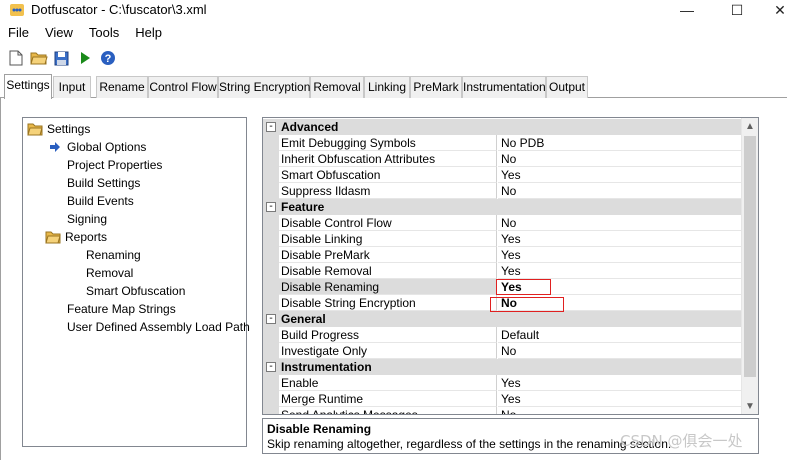 Image resolution: width=787 pixels, height=460 pixels. Describe the element at coordinates (687, 10) in the screenshot. I see `minimize-button: —` at that location.